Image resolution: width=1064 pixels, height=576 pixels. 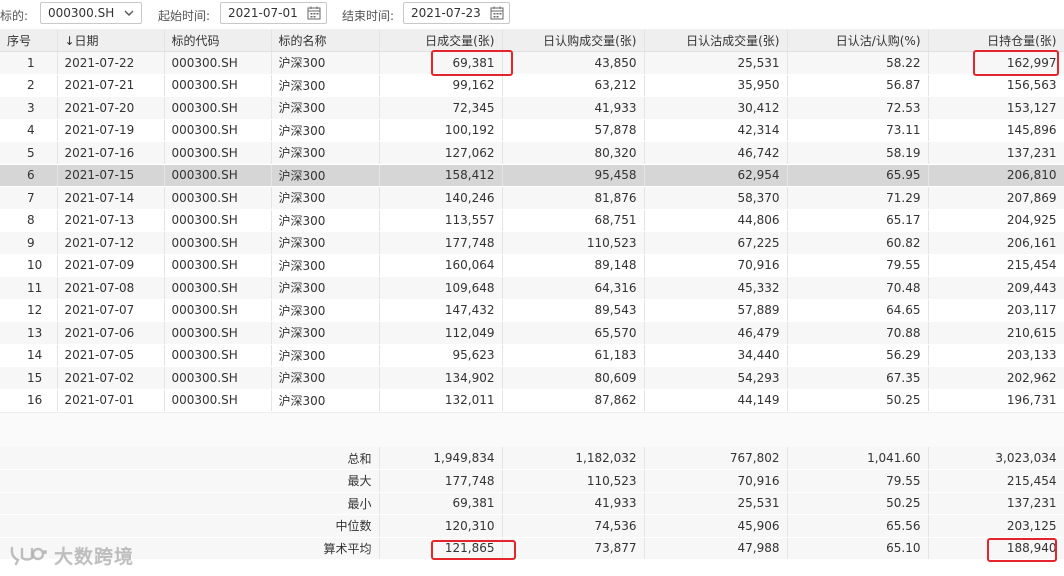 I want to click on summary-value: 65.10, so click(x=858, y=548).